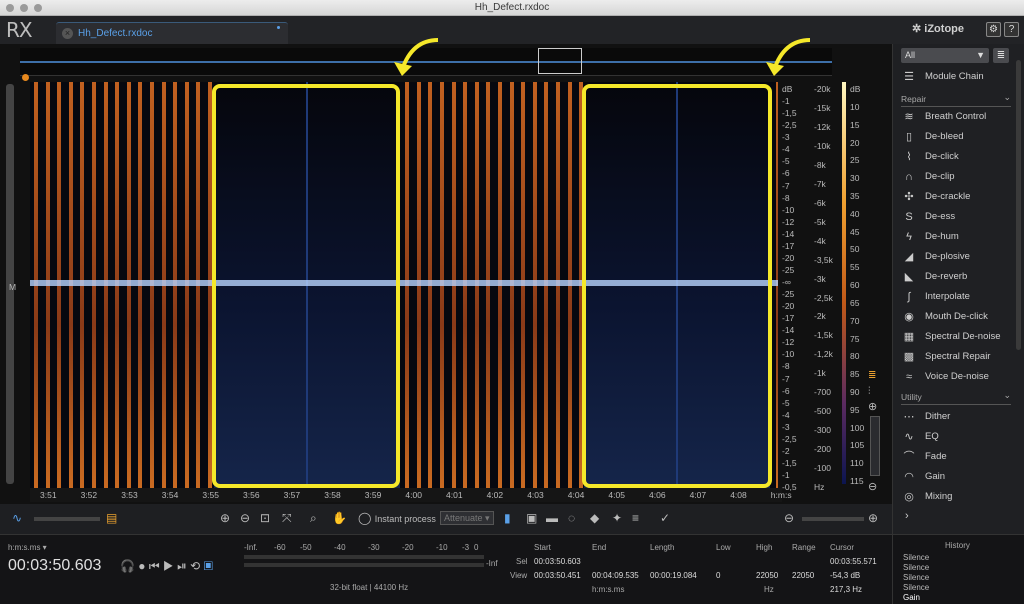 The width and height of the screenshot is (1024, 604). What do you see at coordinates (531, 518) in the screenshot?
I see `freq-selection-icon: ▣` at bounding box center [531, 518].